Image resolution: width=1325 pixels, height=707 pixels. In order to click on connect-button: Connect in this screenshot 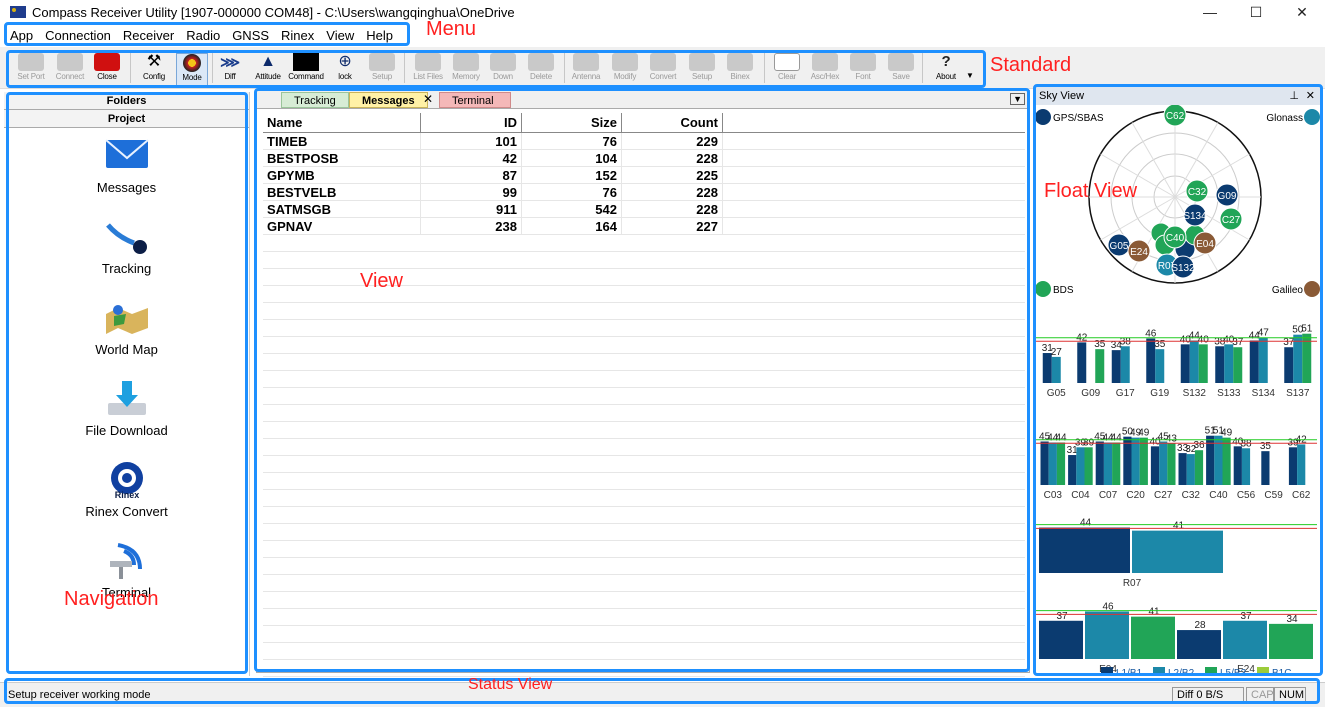, I will do `click(70, 70)`.